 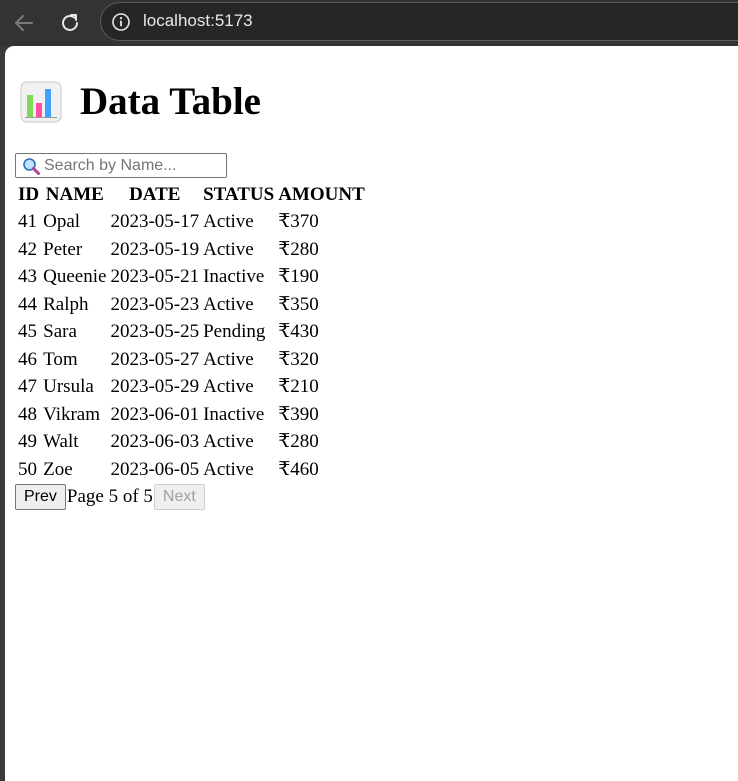 I want to click on table-row: 41 Opal 2023-05-17 Active ₹370, so click(x=191, y=223).